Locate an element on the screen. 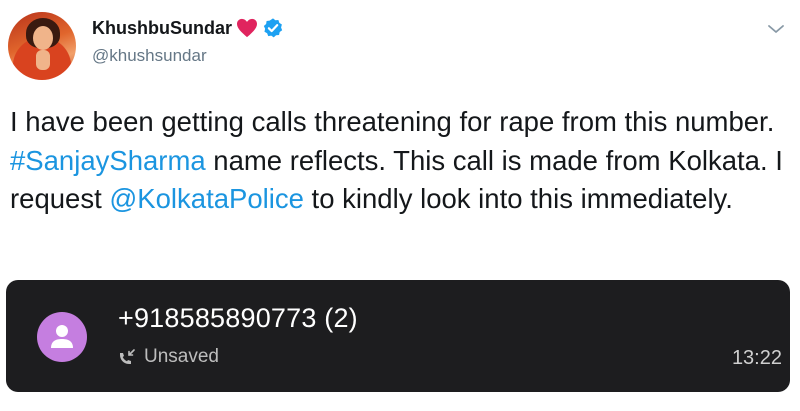 The height and width of the screenshot is (411, 800). avatar-face is located at coordinates (43, 38).